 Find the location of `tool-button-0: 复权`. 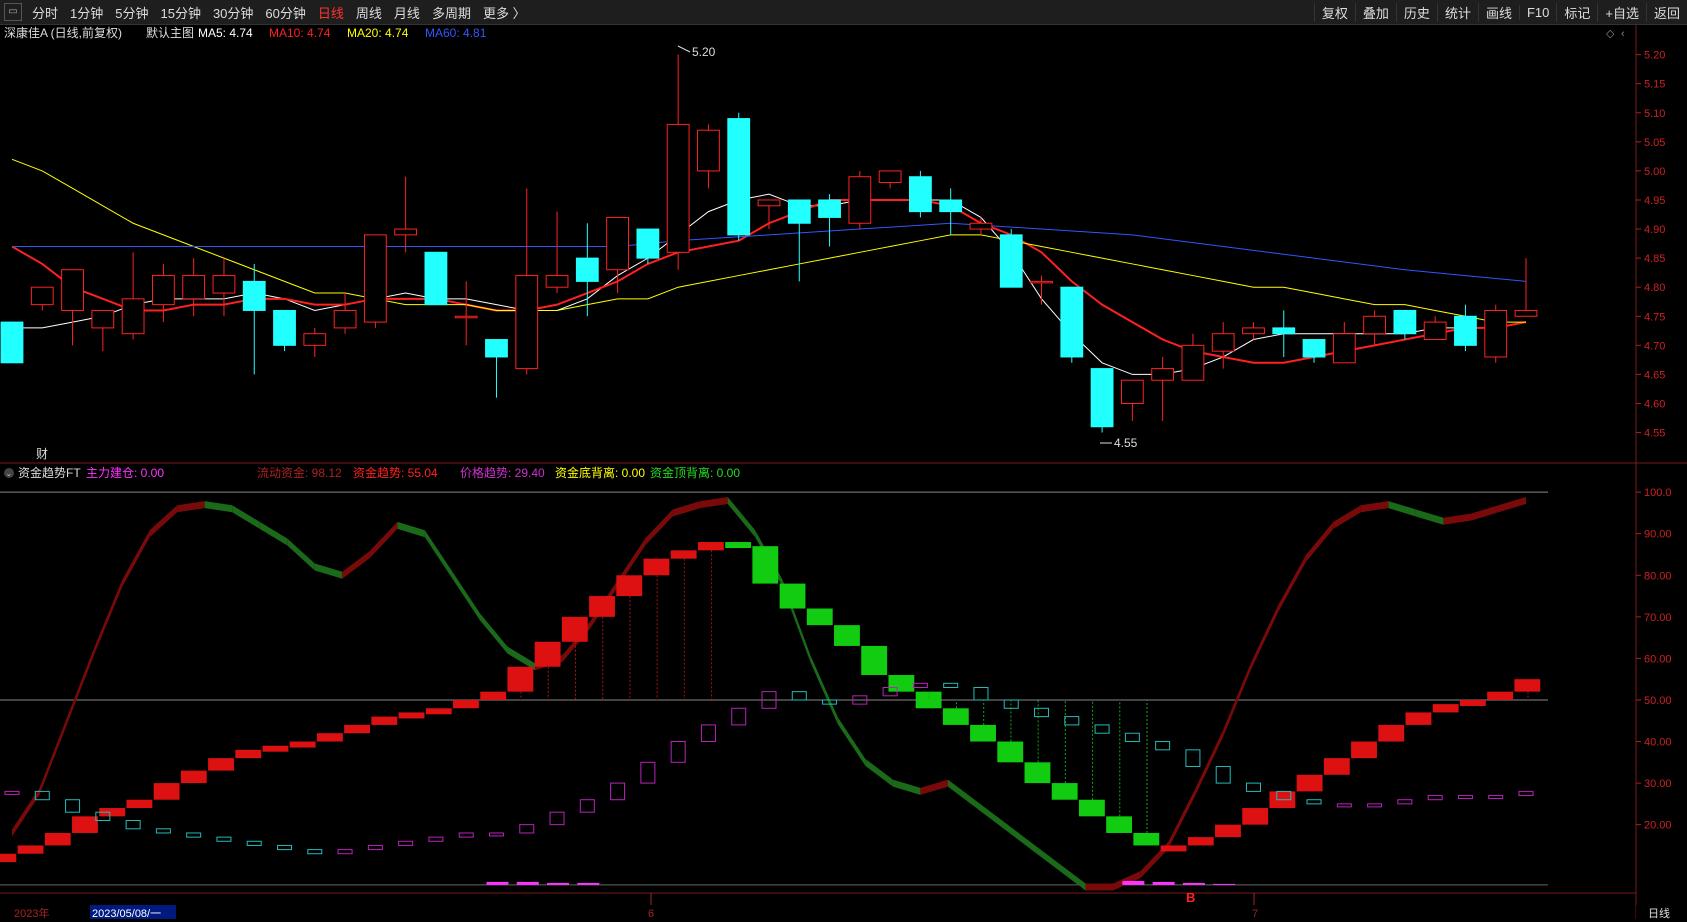

tool-button-0: 复权 is located at coordinates (1334, 12).